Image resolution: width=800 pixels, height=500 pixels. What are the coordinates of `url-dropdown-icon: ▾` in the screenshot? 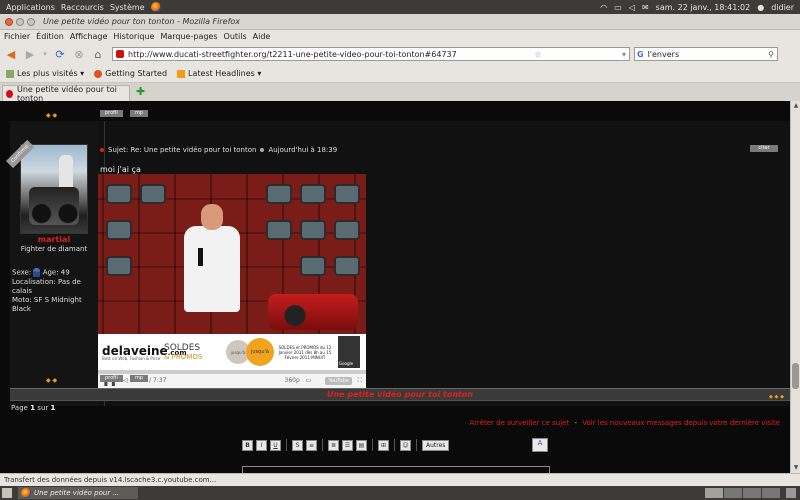 It's located at (624, 54).